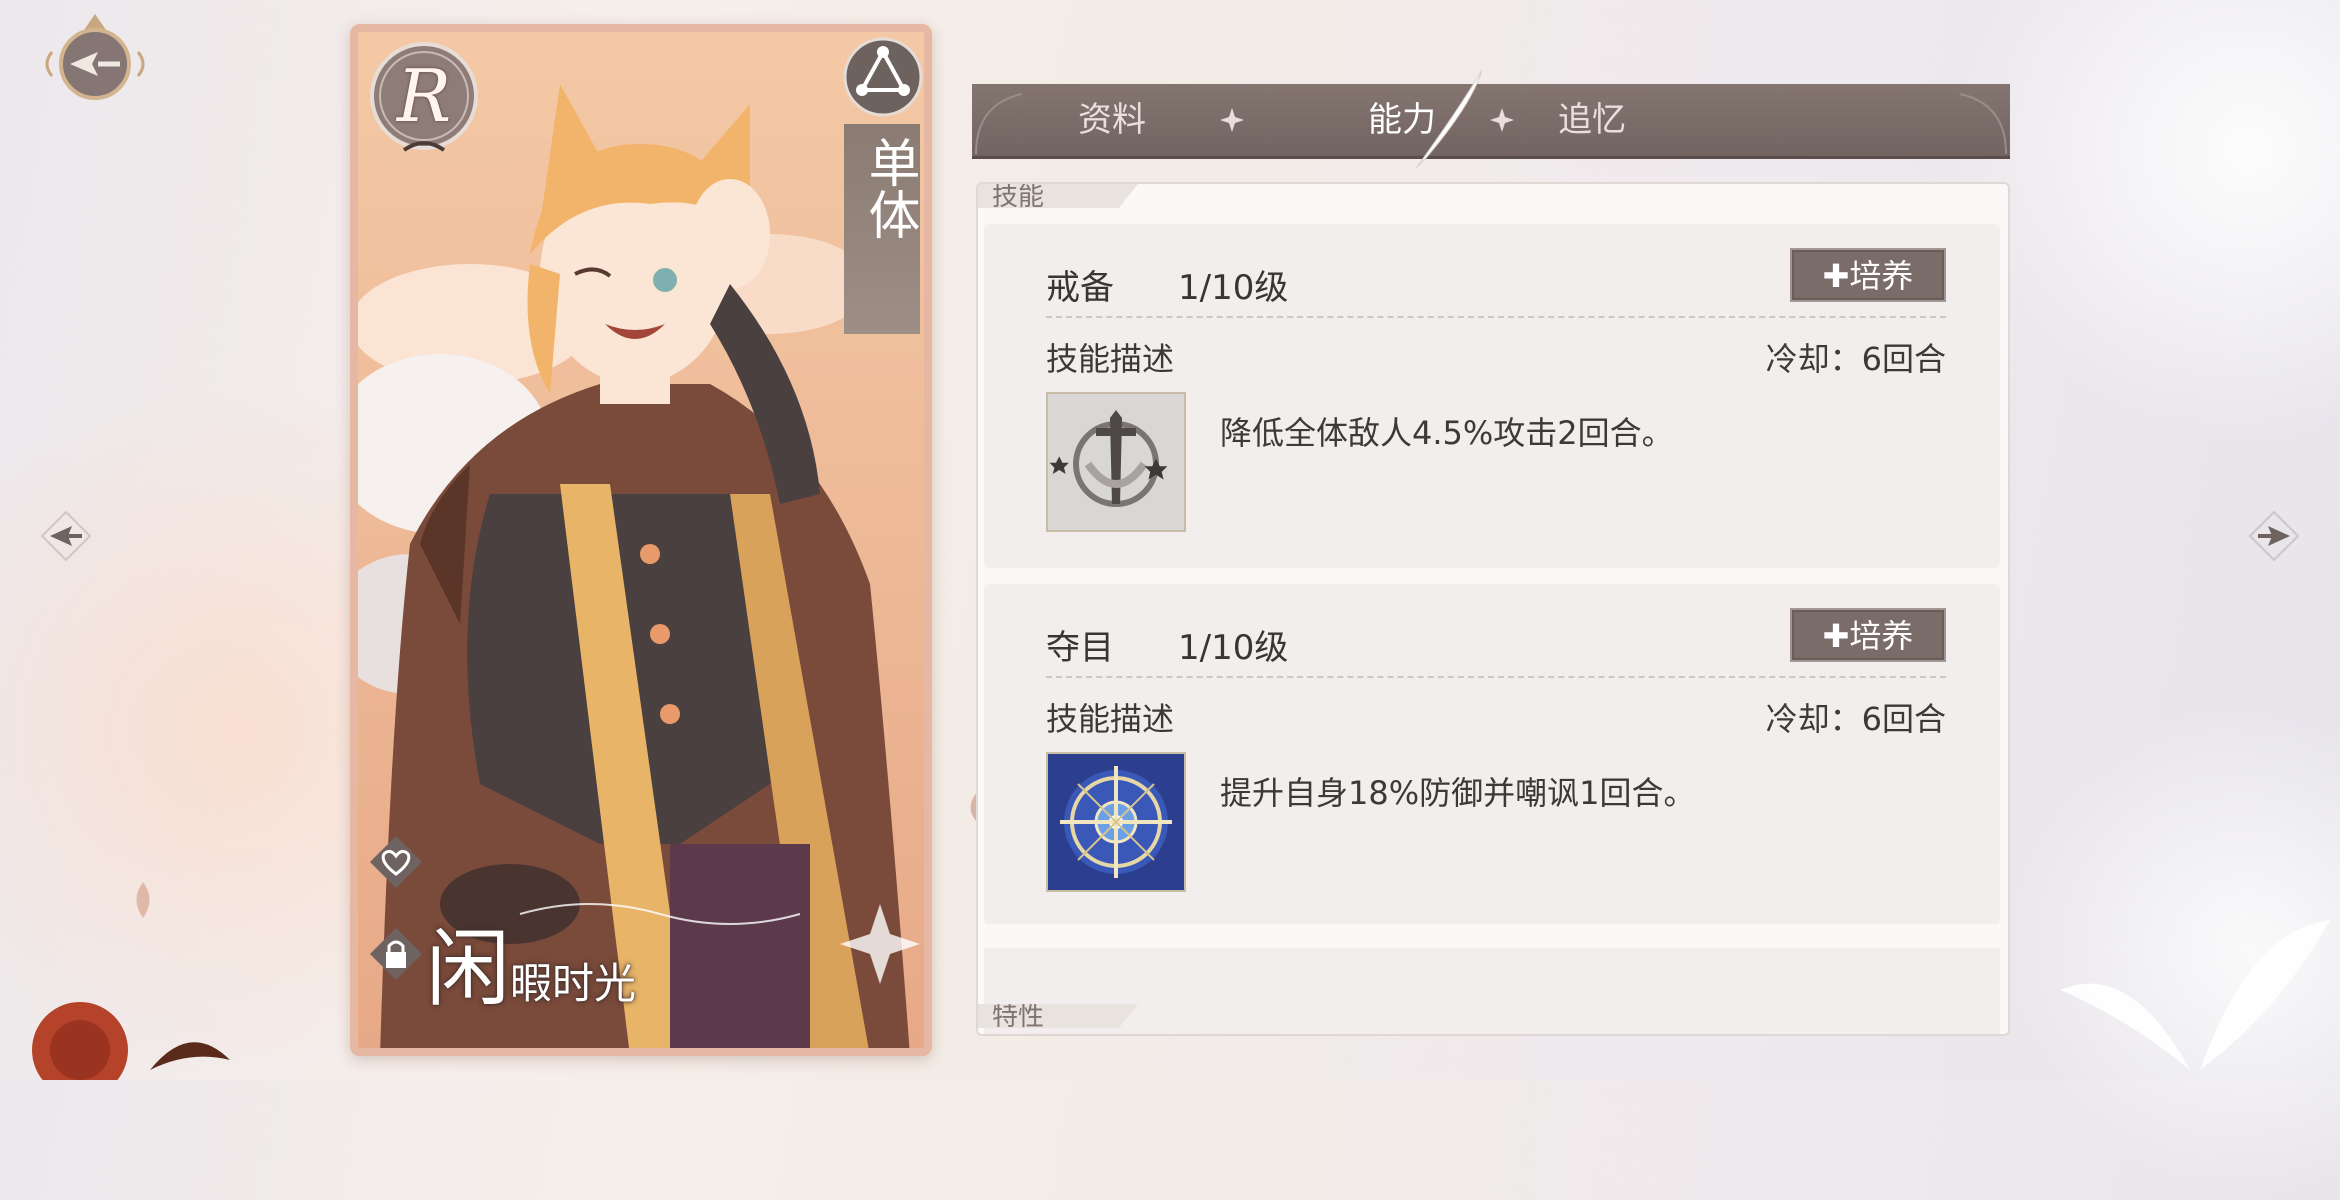 The width and height of the screenshot is (2340, 1200). I want to click on skill-name: 夺目, so click(1080, 648).